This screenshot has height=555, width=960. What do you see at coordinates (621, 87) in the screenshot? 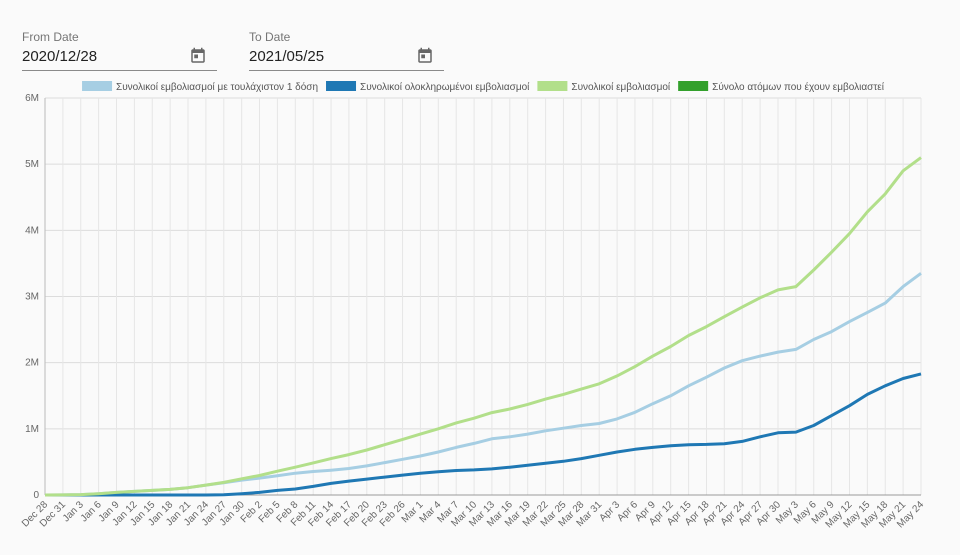
I see `legend-label: Συνολικοί εμβολιασμοί` at bounding box center [621, 87].